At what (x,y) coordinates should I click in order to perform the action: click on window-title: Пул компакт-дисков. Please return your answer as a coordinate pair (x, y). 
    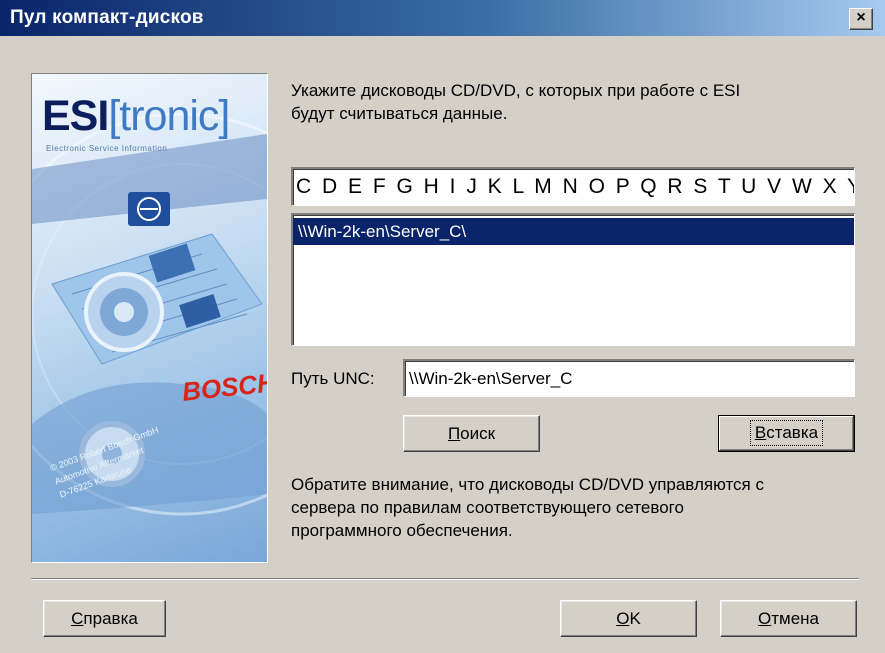
    Looking at the image, I should click on (107, 17).